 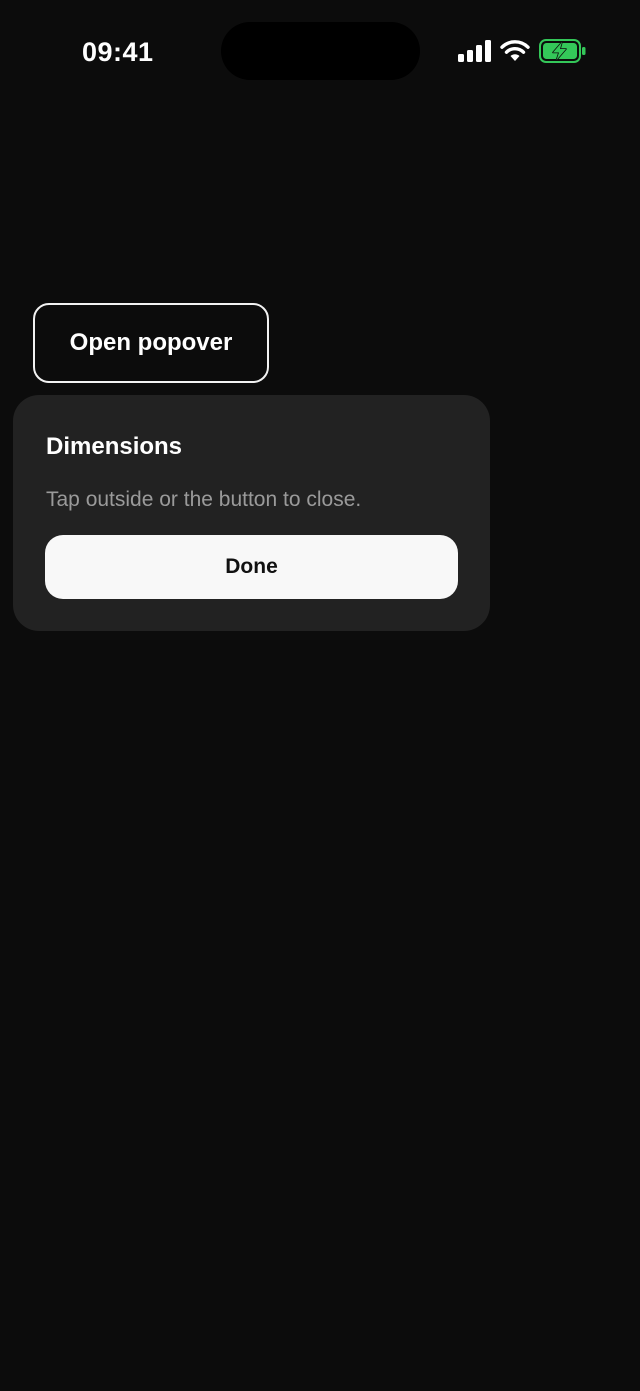 What do you see at coordinates (204, 499) in the screenshot?
I see `popover-message: Tap outside or the button to close.` at bounding box center [204, 499].